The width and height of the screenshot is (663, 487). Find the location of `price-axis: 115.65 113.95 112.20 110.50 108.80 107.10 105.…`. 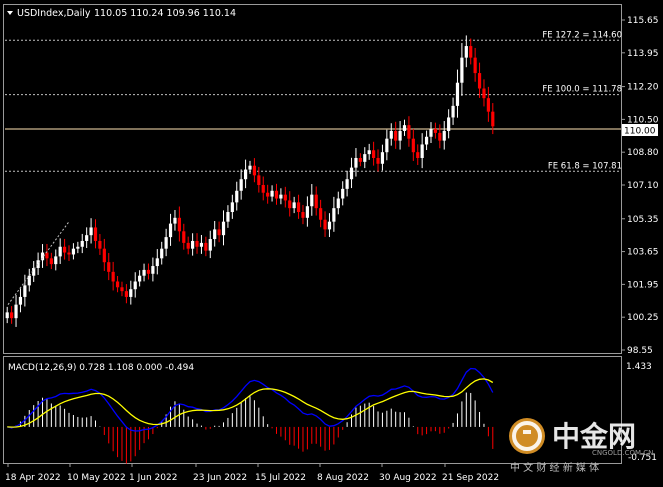

price-axis: 115.65 113.95 112.20 110.50 108.80 107.10 105.… is located at coordinates (640, 186).